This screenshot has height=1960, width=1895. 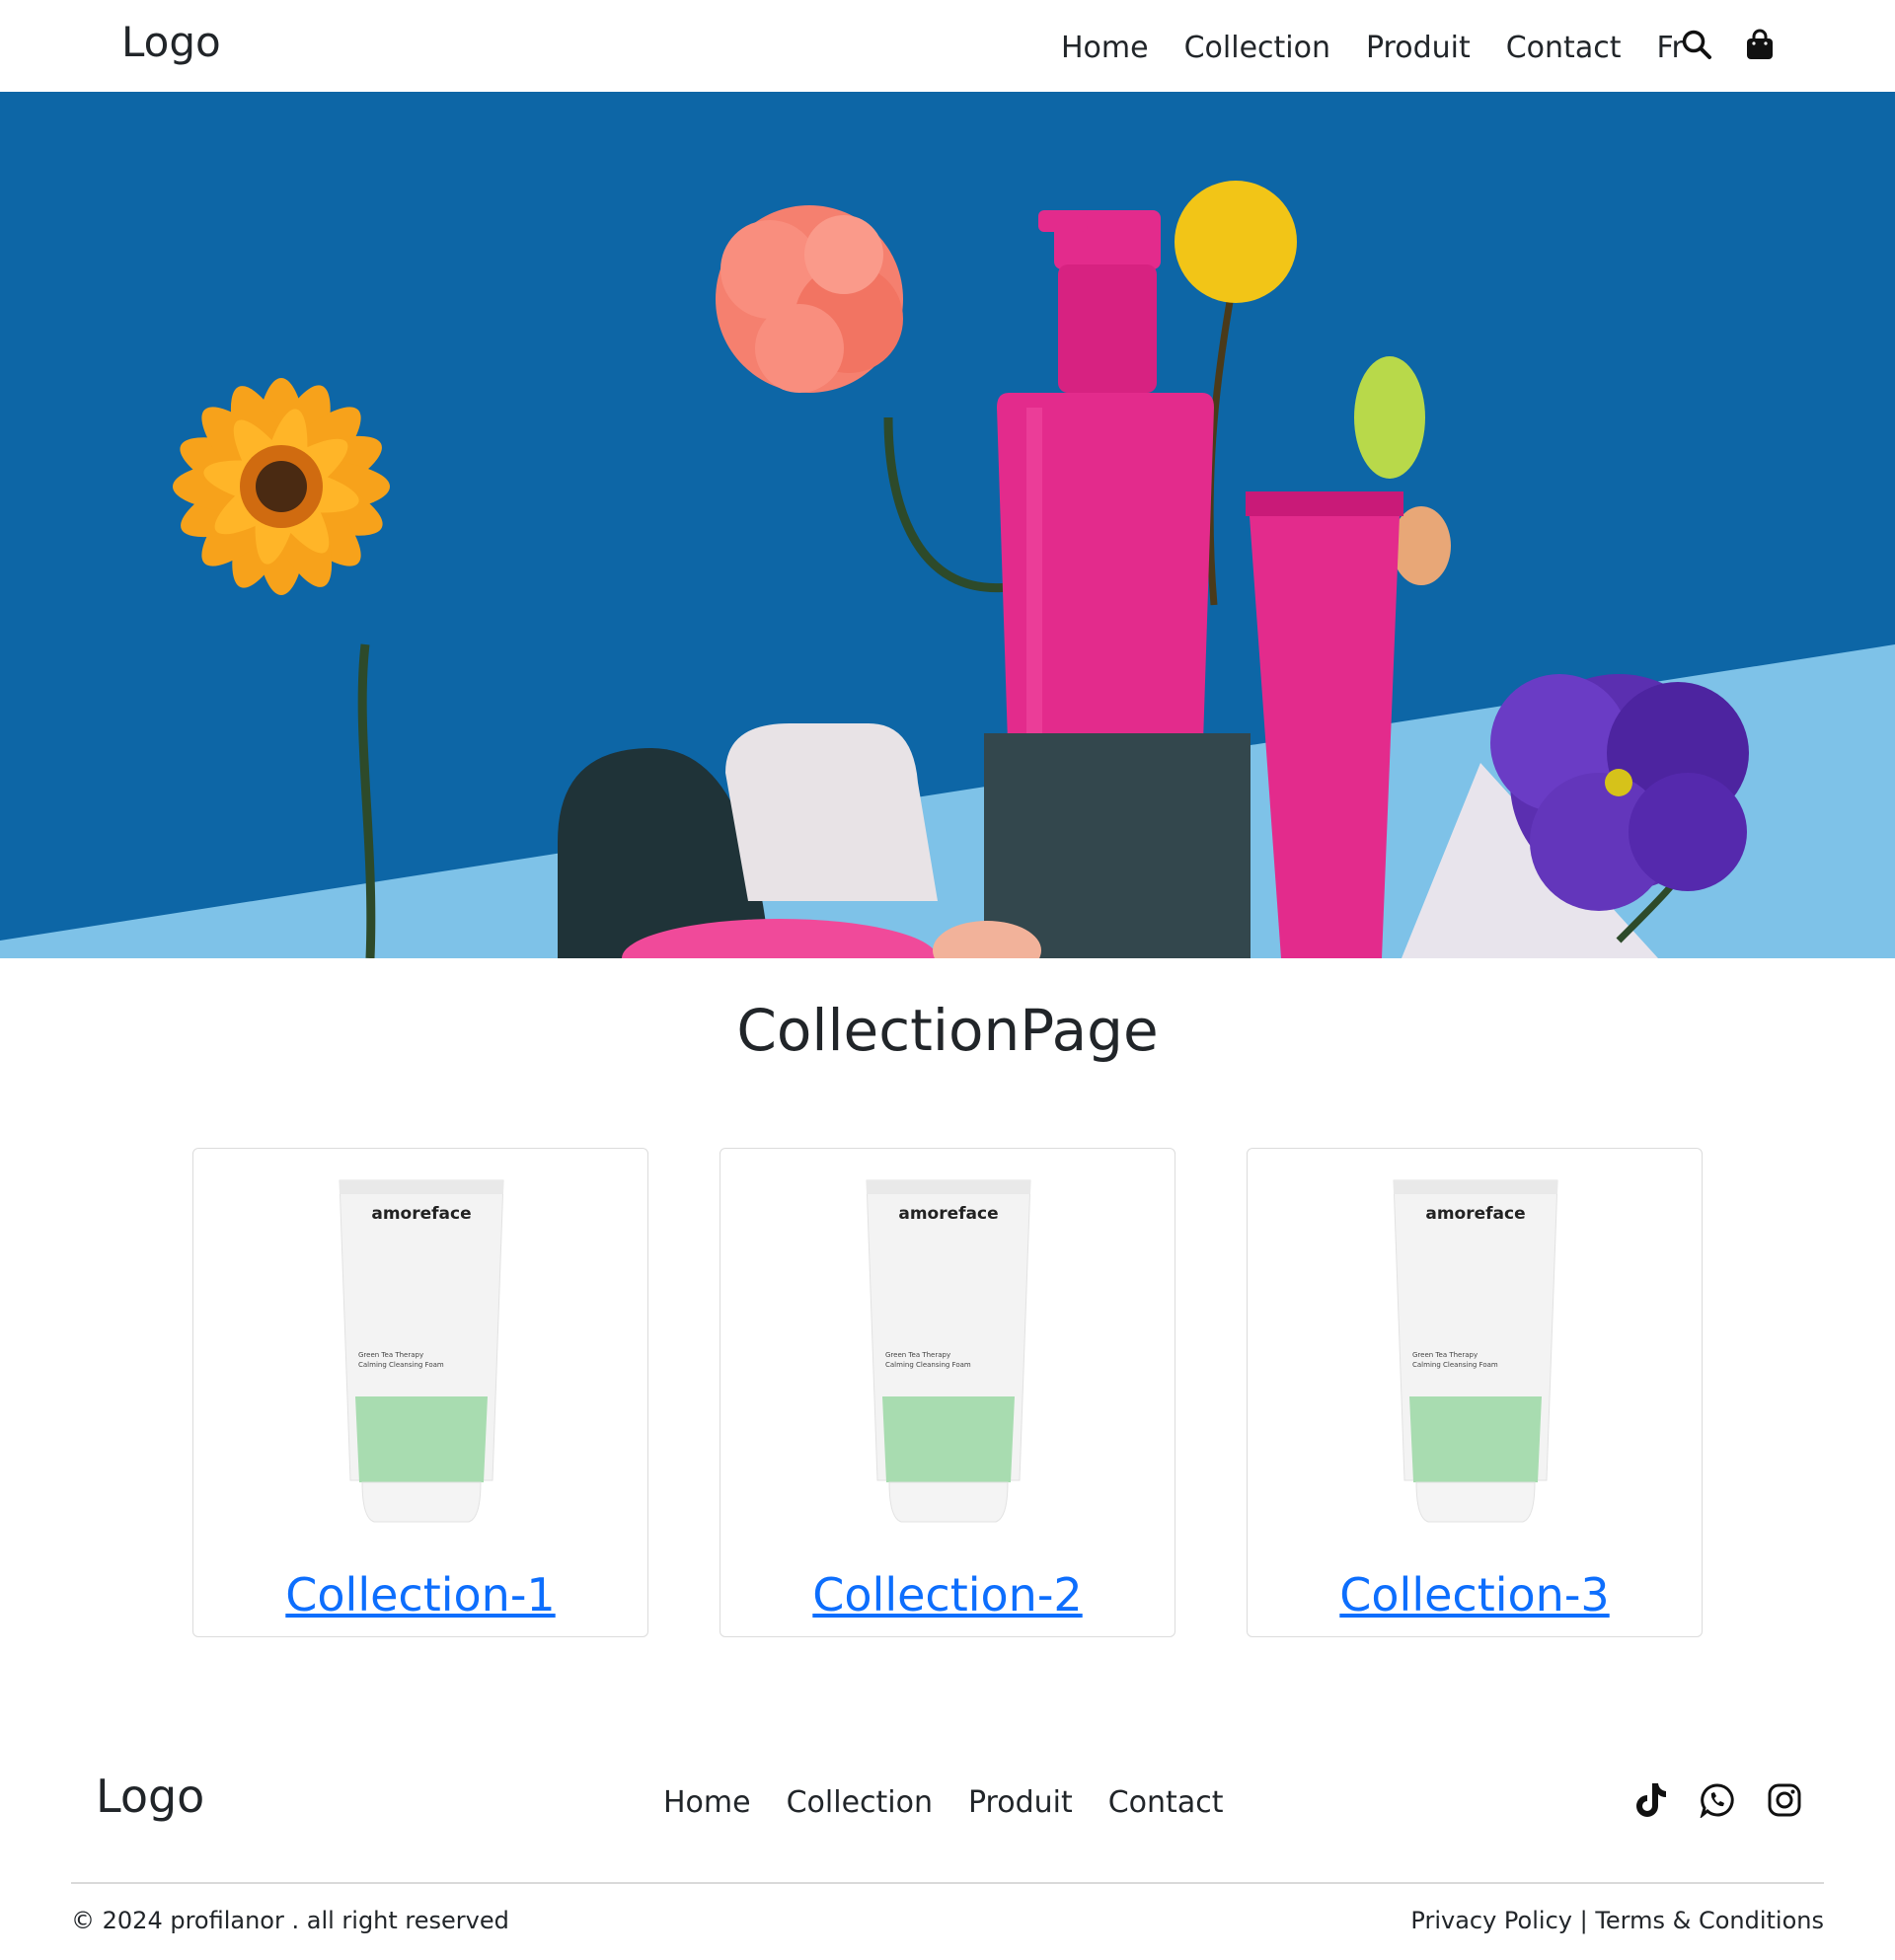 What do you see at coordinates (1760, 44) in the screenshot?
I see `shopping-bag-icon` at bounding box center [1760, 44].